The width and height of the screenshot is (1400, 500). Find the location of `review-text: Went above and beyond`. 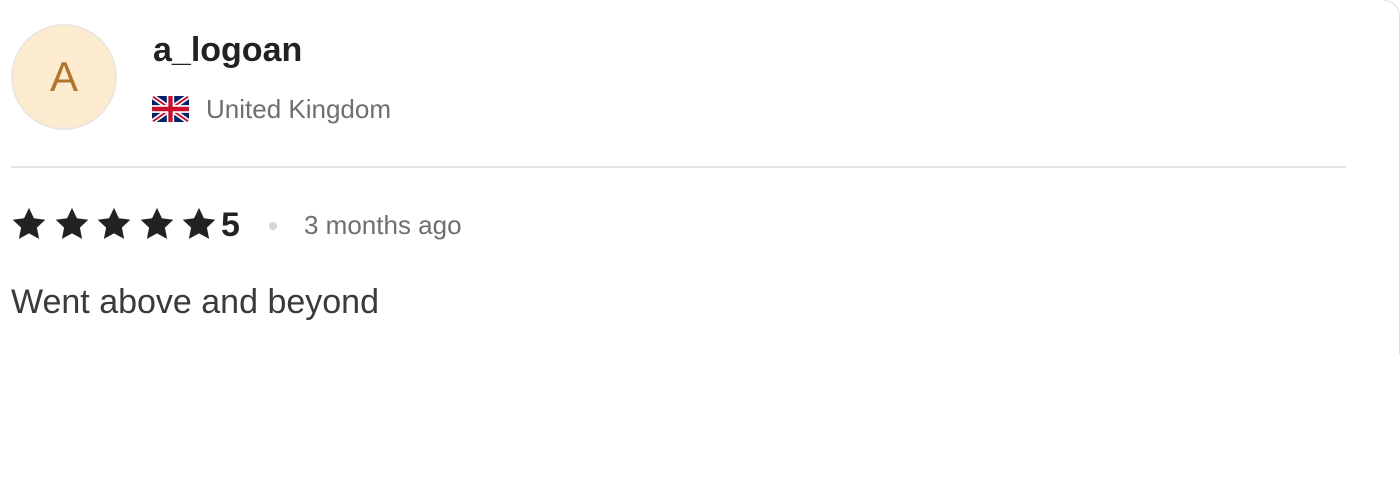

review-text: Went above and beyond is located at coordinates (195, 302).